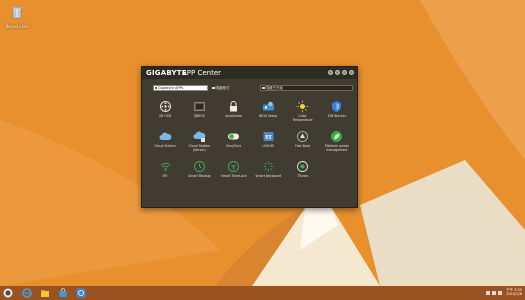 The width and height of the screenshot is (525, 300). I want to click on app-label: LIVEUD, so click(268, 146).